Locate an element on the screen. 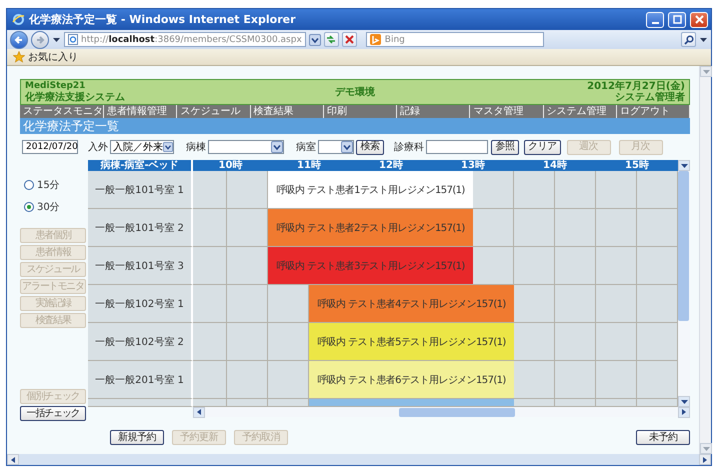  favorites-link: お気に入り is located at coordinates (53, 57).